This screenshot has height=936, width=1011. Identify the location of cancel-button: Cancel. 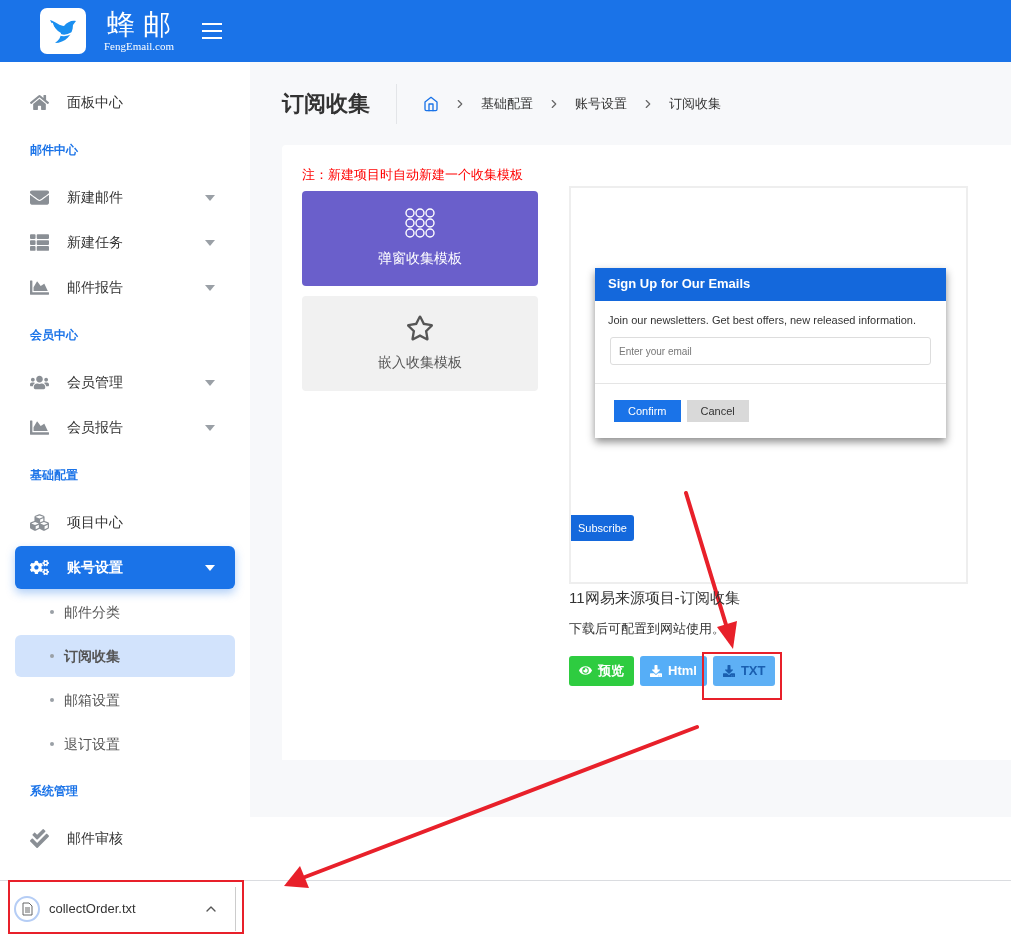
(717, 411).